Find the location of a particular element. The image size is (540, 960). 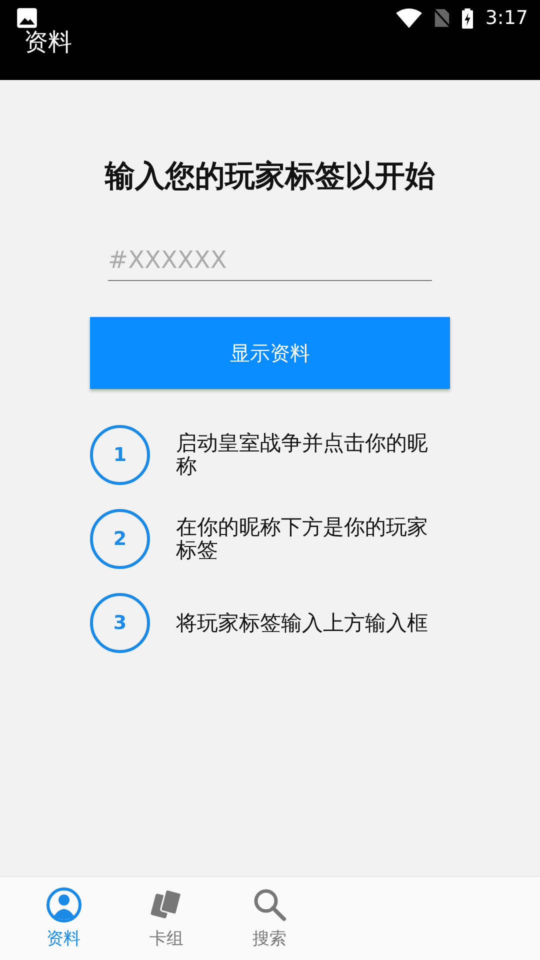

step-text: 启动皇室战争并点击你的昵称 is located at coordinates (302, 455).